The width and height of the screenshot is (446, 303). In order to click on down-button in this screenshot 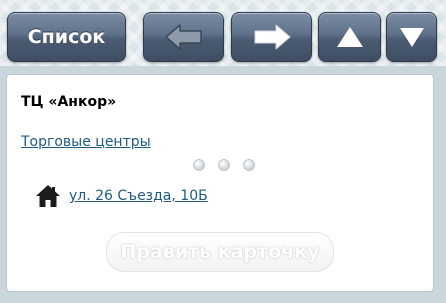, I will do `click(411, 37)`.